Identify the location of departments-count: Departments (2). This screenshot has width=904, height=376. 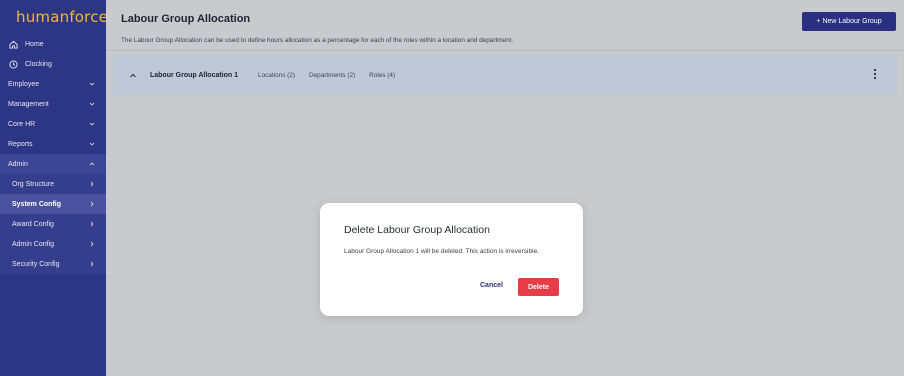
(332, 75).